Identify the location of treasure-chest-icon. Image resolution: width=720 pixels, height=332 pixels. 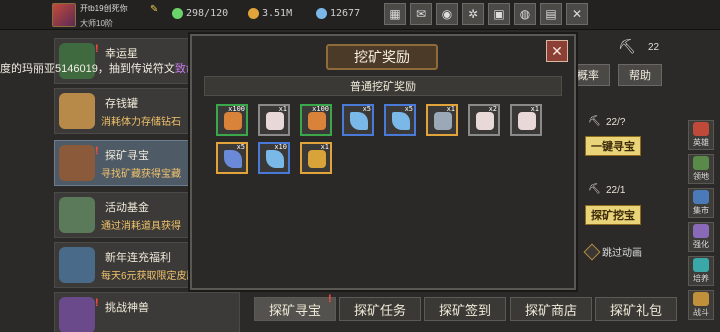
(77, 163).